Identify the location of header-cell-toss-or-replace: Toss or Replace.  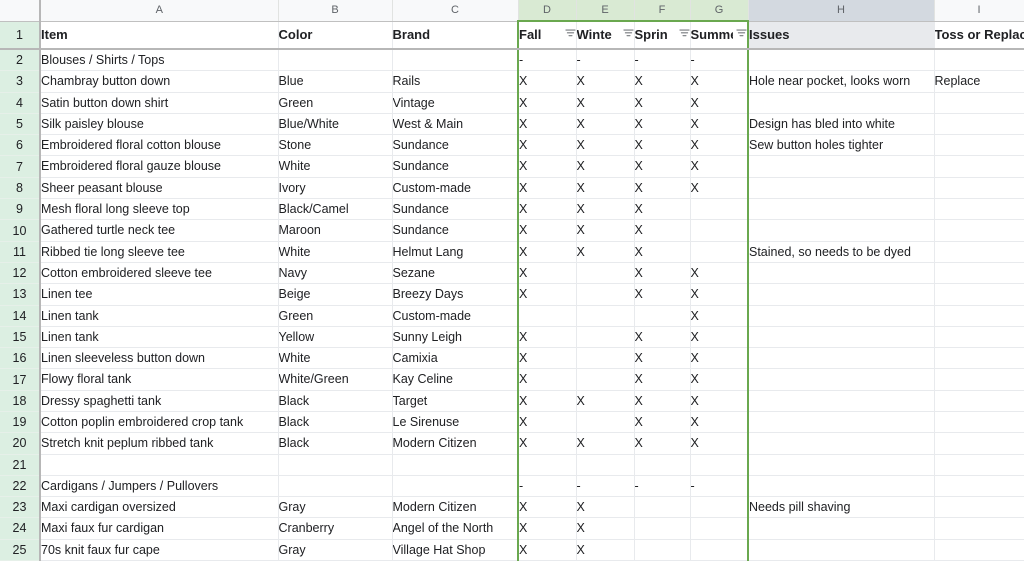
(979, 35).